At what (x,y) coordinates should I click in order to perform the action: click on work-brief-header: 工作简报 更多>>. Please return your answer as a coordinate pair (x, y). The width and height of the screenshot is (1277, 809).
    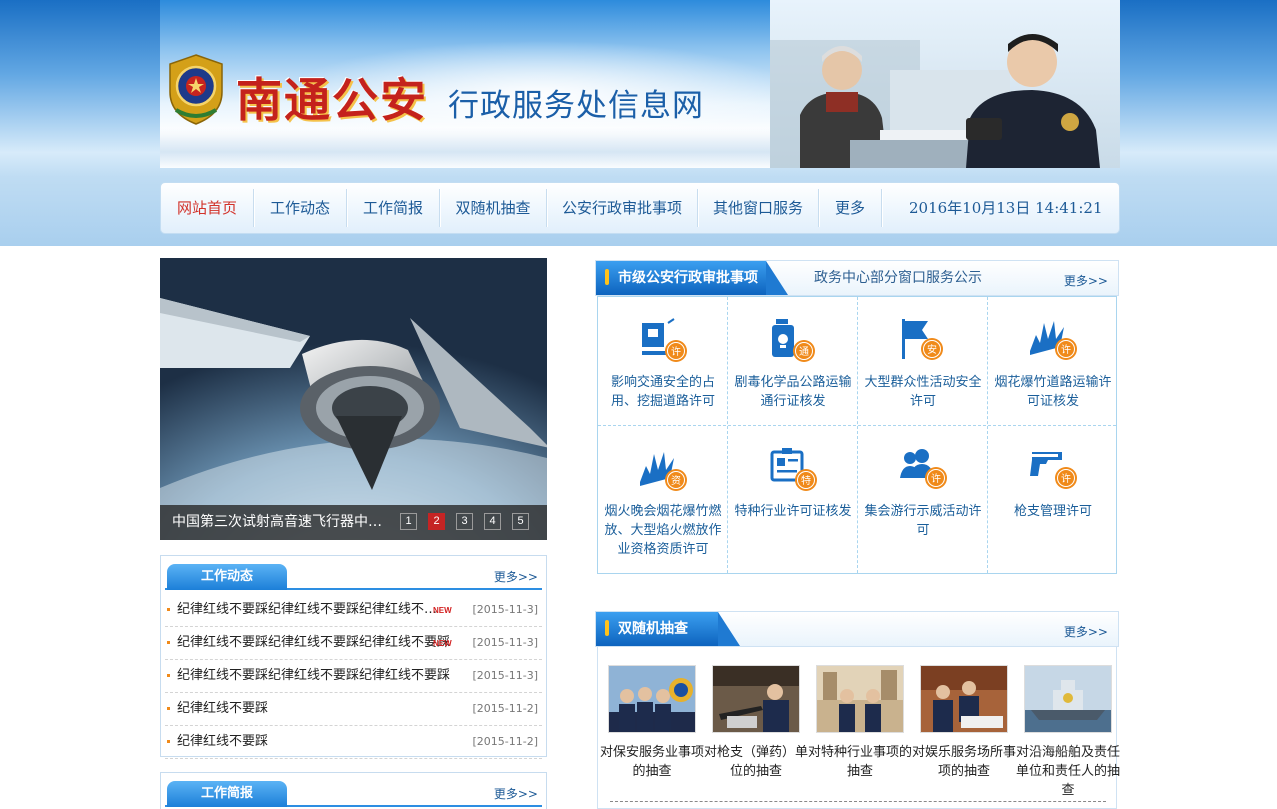
    Looking at the image, I should click on (353, 792).